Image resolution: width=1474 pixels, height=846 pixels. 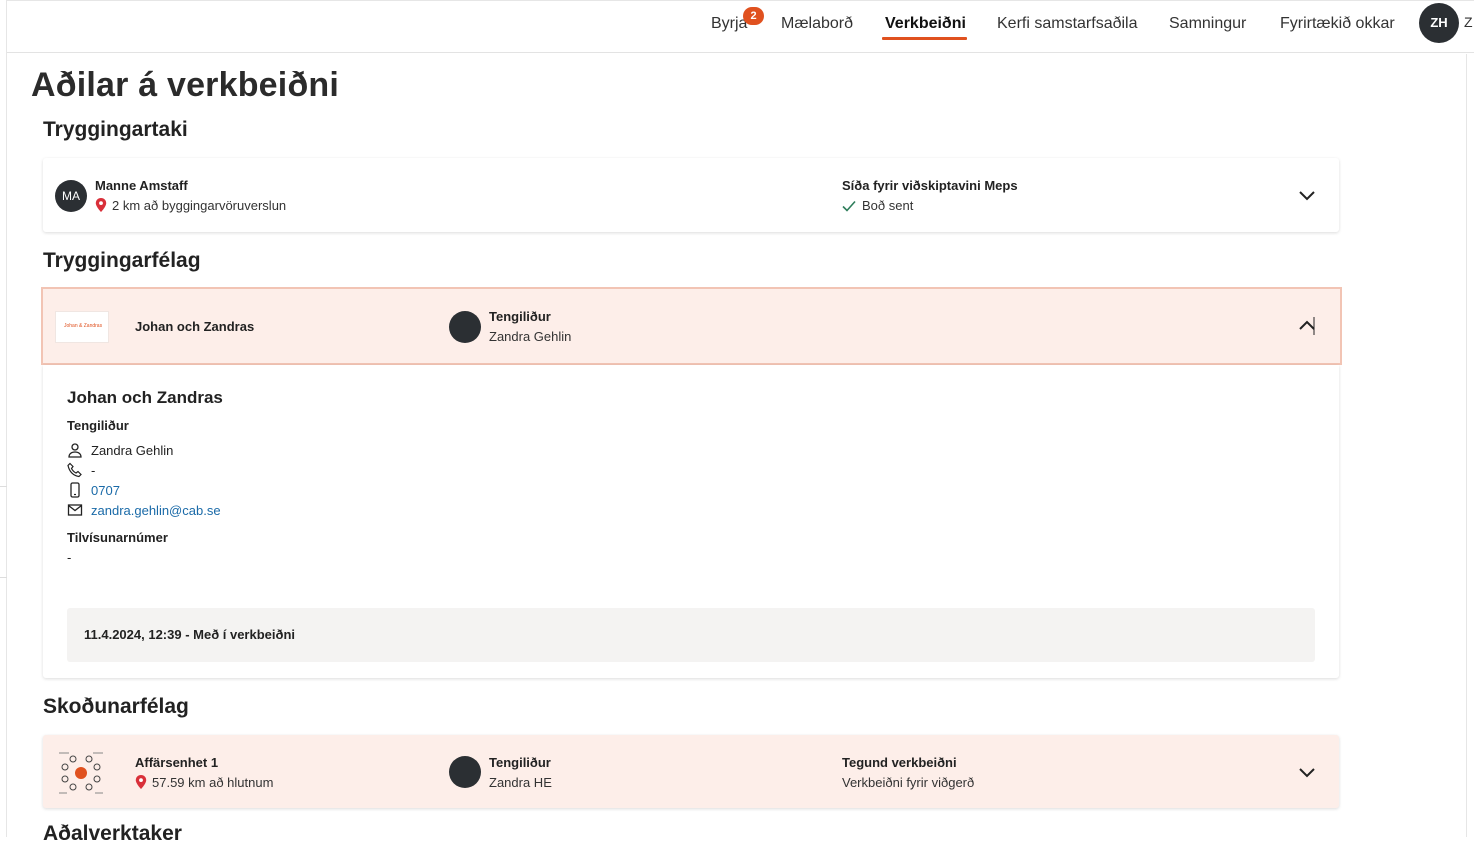 What do you see at coordinates (520, 782) in the screenshot?
I see `inspector-contact-name: Zandra HE` at bounding box center [520, 782].